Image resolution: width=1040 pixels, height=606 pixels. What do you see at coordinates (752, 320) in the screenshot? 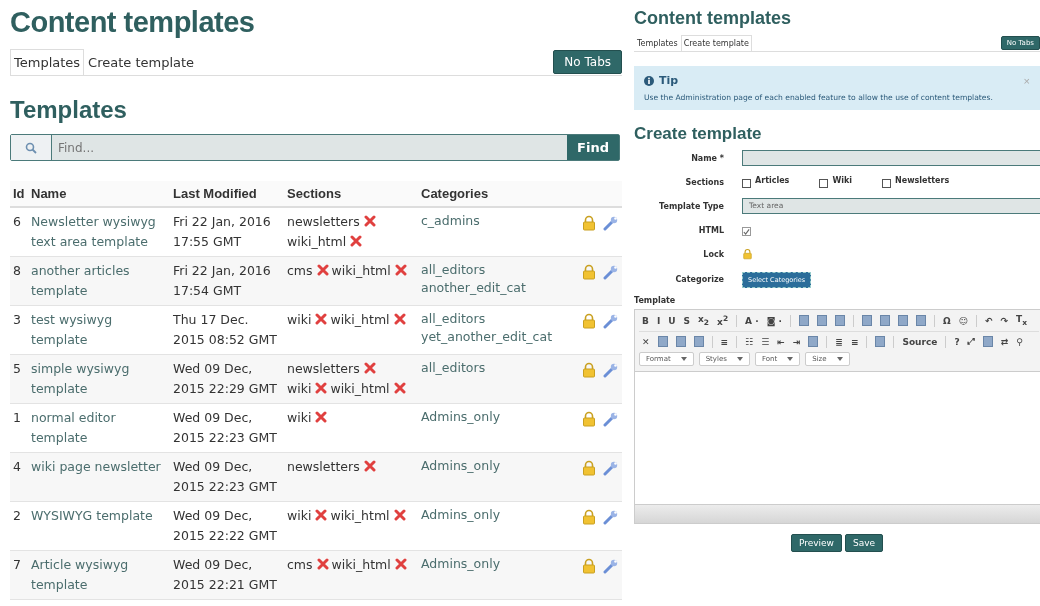
I see `toolbar-button: A ·` at bounding box center [752, 320].